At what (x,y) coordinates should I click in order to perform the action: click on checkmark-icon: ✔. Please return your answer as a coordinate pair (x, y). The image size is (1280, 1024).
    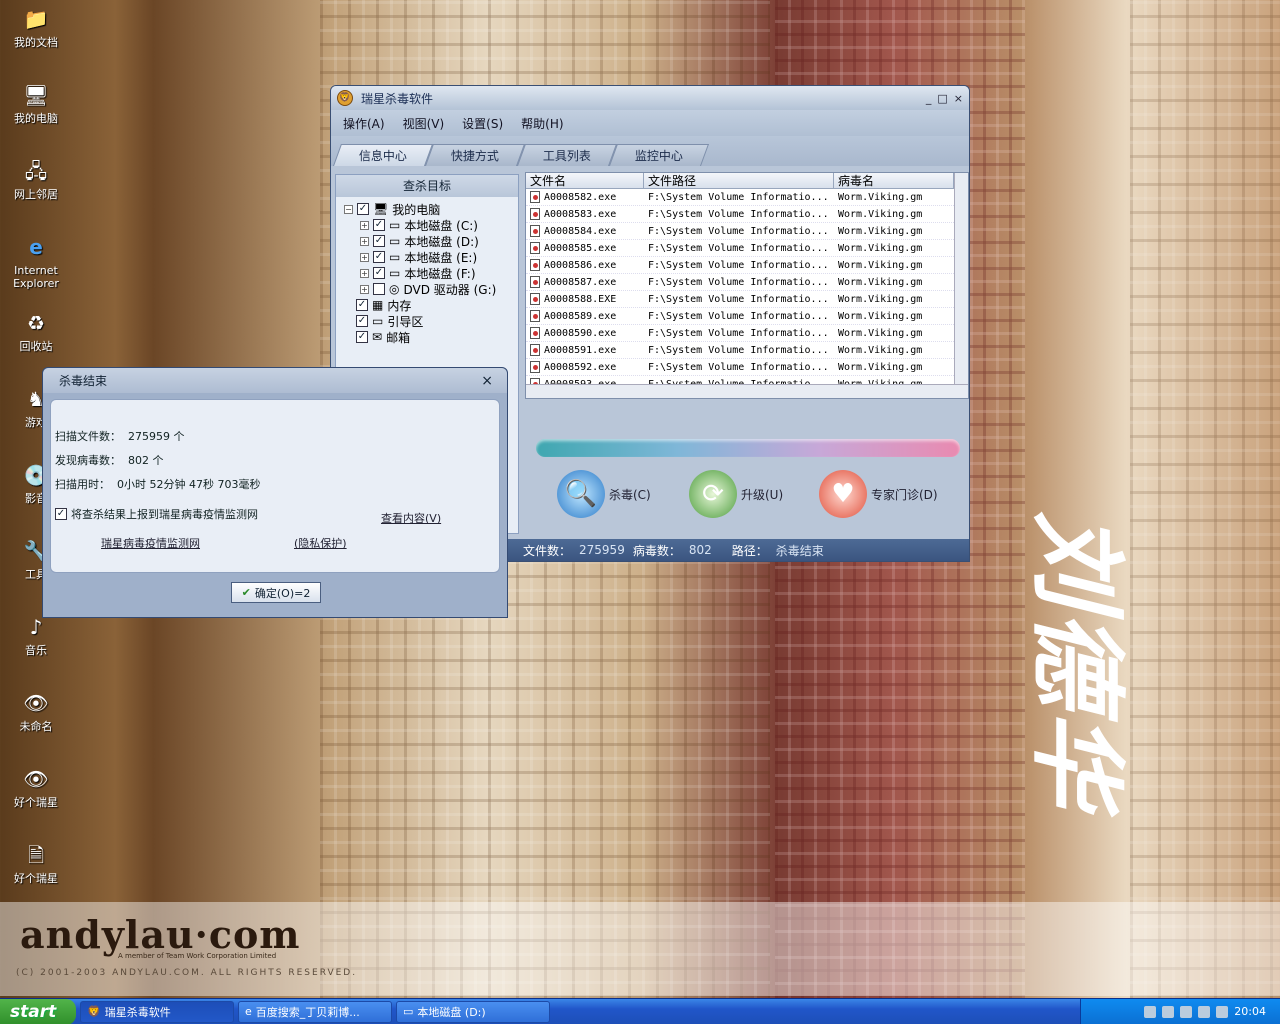
    Looking at the image, I should click on (246, 592).